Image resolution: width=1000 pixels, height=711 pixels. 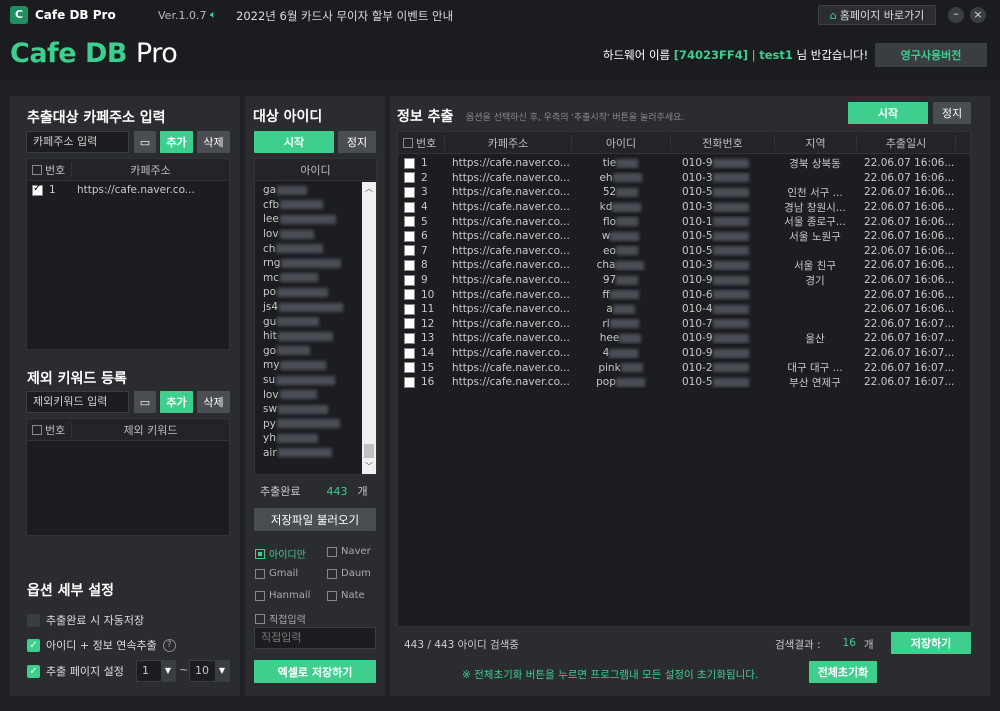 What do you see at coordinates (319, 365) in the screenshot?
I see `list-item: my` at bounding box center [319, 365].